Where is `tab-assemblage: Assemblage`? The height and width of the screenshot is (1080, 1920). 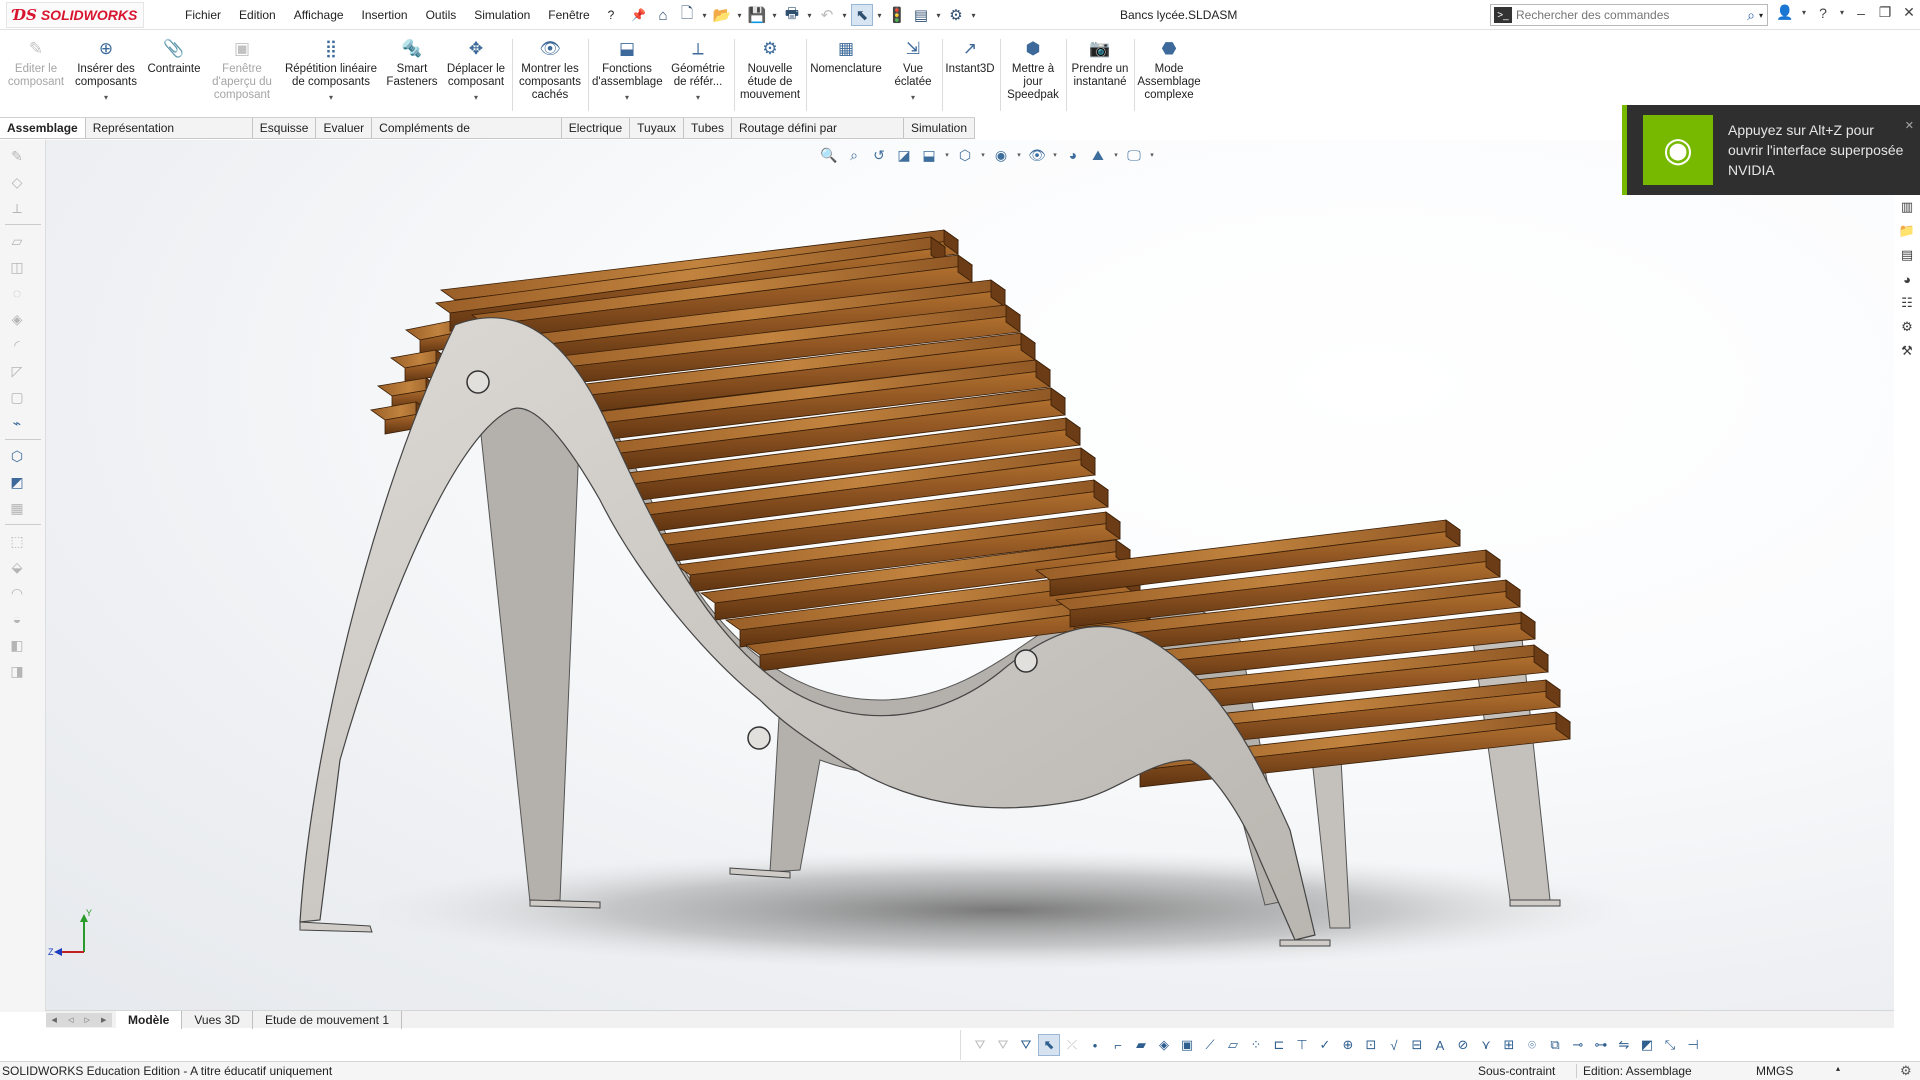 tab-assemblage: Assemblage is located at coordinates (43, 128).